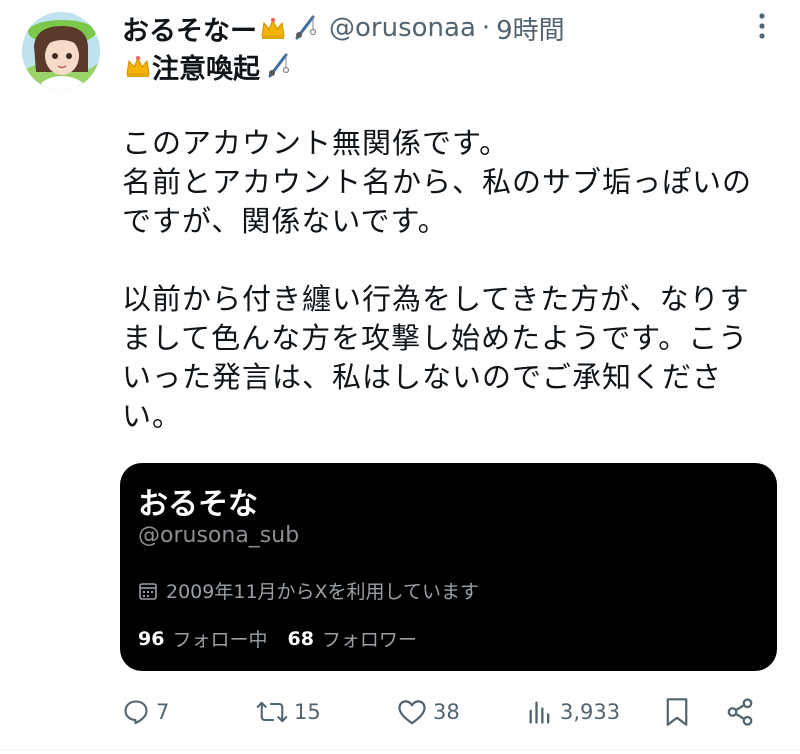  What do you see at coordinates (272, 712) in the screenshot?
I see `repost-icon` at bounding box center [272, 712].